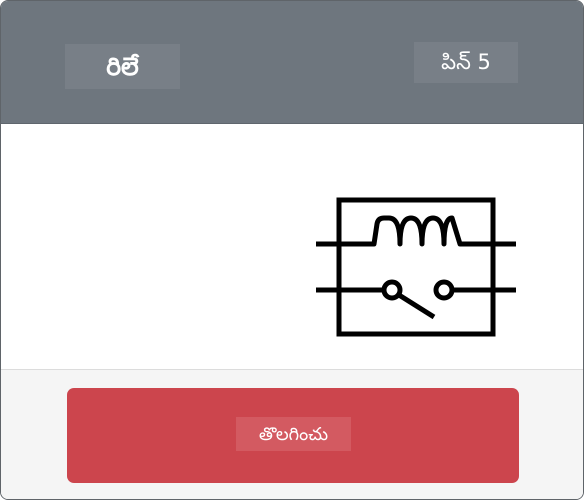 The width and height of the screenshot is (584, 500). I want to click on remove-label-box: తొలగించు, so click(293, 434).